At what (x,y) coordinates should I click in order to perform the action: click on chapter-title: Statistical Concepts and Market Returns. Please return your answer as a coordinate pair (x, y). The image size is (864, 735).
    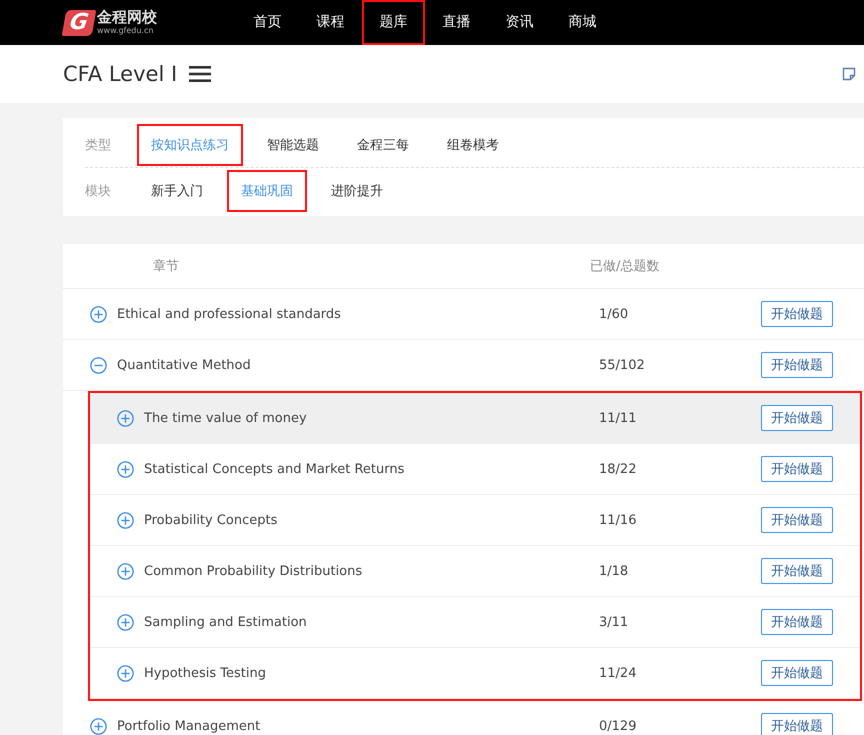
    Looking at the image, I should click on (275, 469).